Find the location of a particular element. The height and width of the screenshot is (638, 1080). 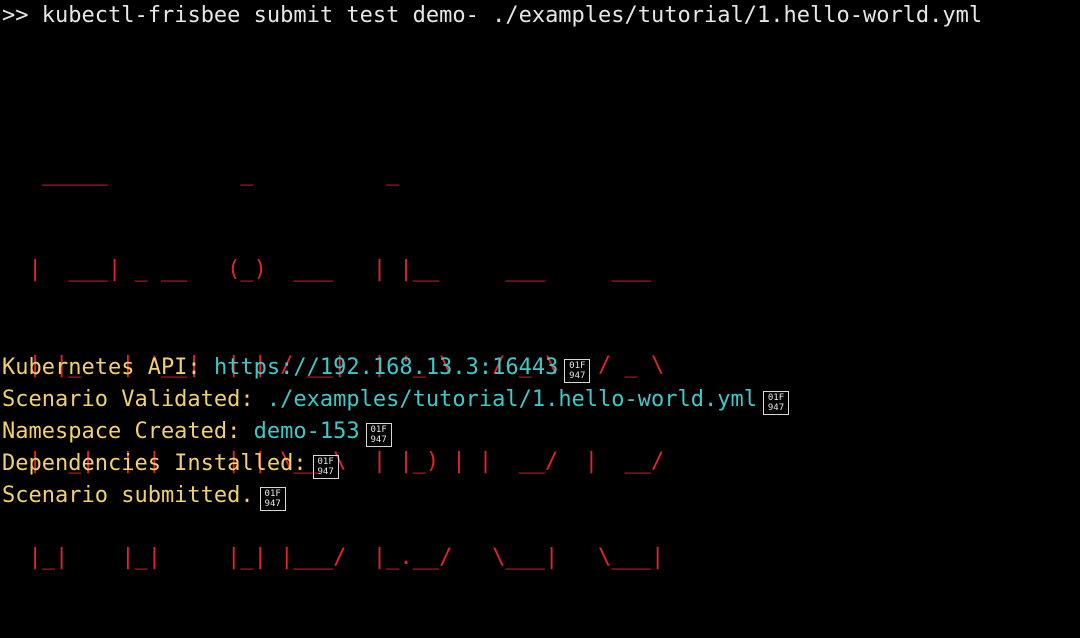

status-key: Kubernetes API: is located at coordinates (101, 367).